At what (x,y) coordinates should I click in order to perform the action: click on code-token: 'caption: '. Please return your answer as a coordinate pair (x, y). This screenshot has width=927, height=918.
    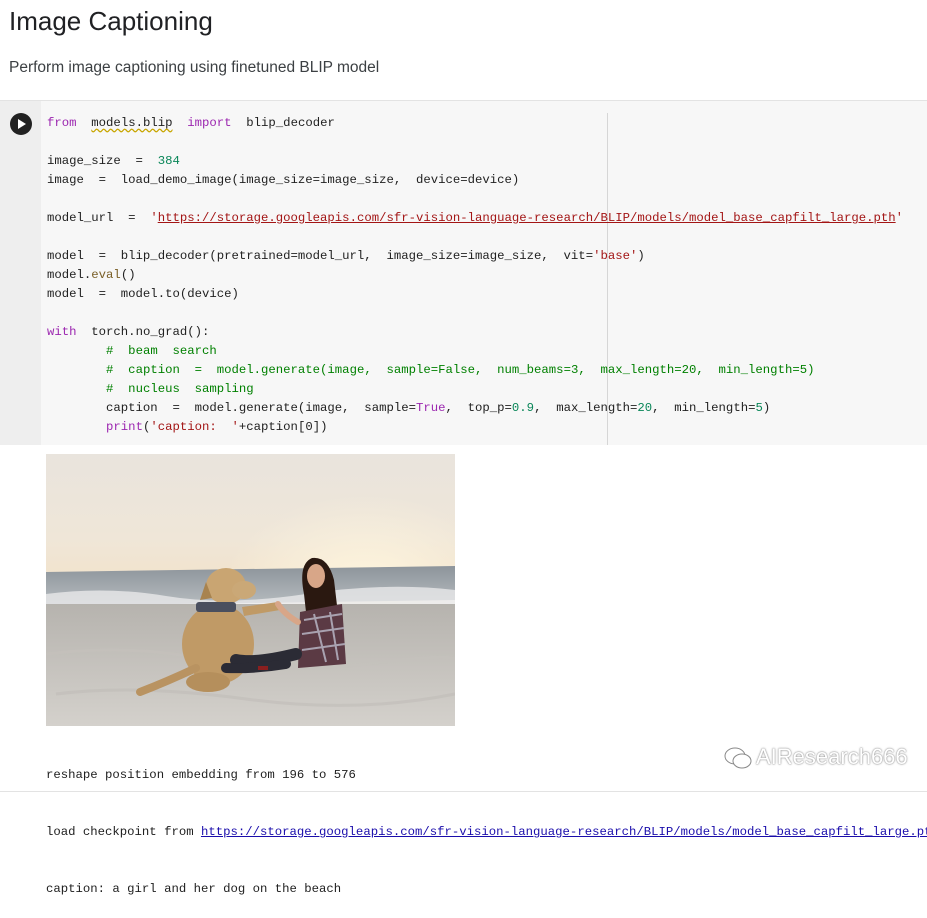
    Looking at the image, I should click on (194, 427).